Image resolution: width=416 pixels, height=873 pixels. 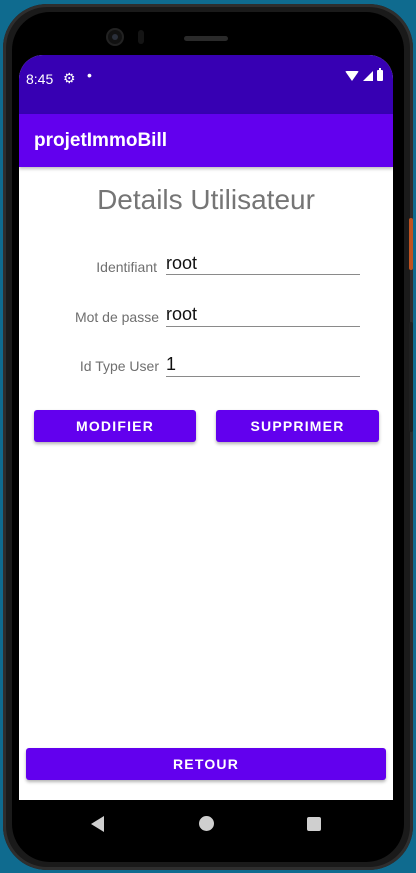 What do you see at coordinates (206, 140) in the screenshot?
I see `app-bar: projetImmoBill` at bounding box center [206, 140].